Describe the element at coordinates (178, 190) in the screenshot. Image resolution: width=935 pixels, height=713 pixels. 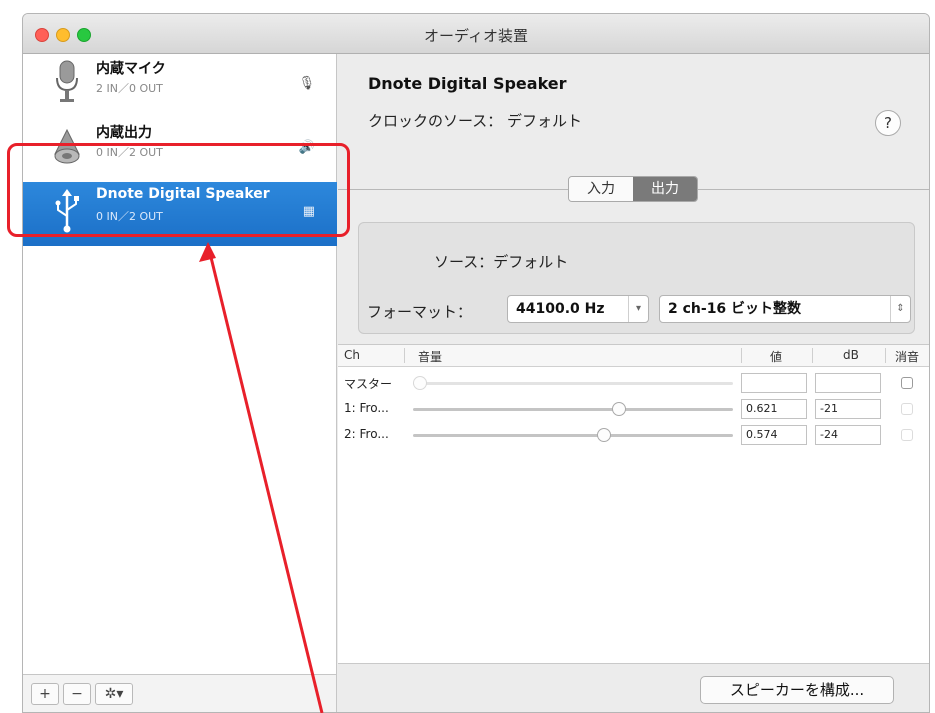
I see `annotation-highlight-box` at that location.